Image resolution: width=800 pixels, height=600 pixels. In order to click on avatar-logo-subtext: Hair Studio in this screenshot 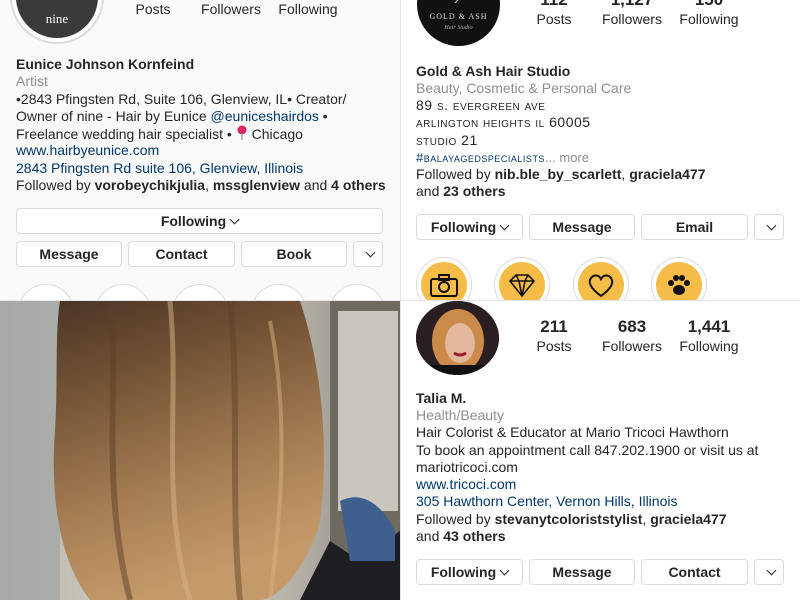, I will do `click(458, 28)`.